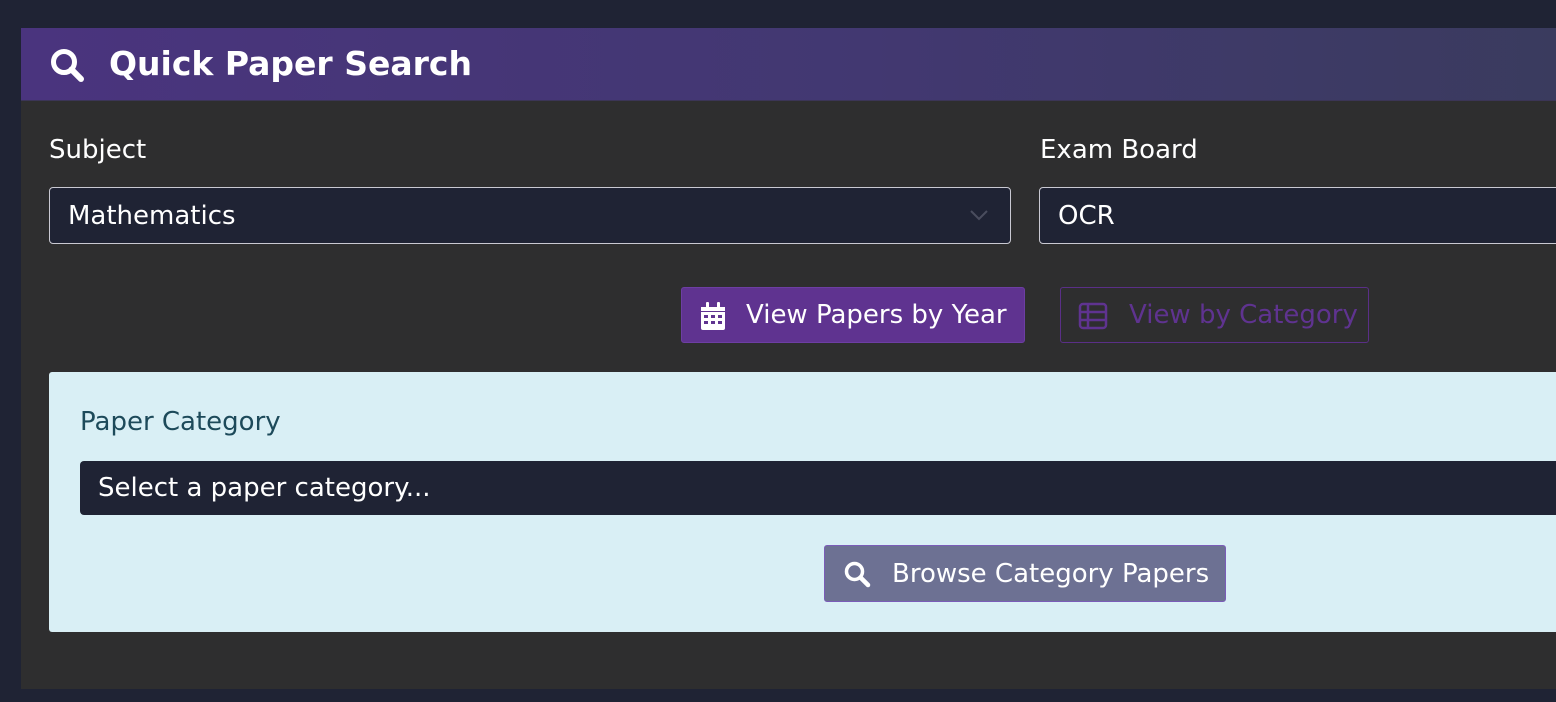 The height and width of the screenshot is (702, 1556). I want to click on view-by-category-label: View by Category, so click(1243, 315).